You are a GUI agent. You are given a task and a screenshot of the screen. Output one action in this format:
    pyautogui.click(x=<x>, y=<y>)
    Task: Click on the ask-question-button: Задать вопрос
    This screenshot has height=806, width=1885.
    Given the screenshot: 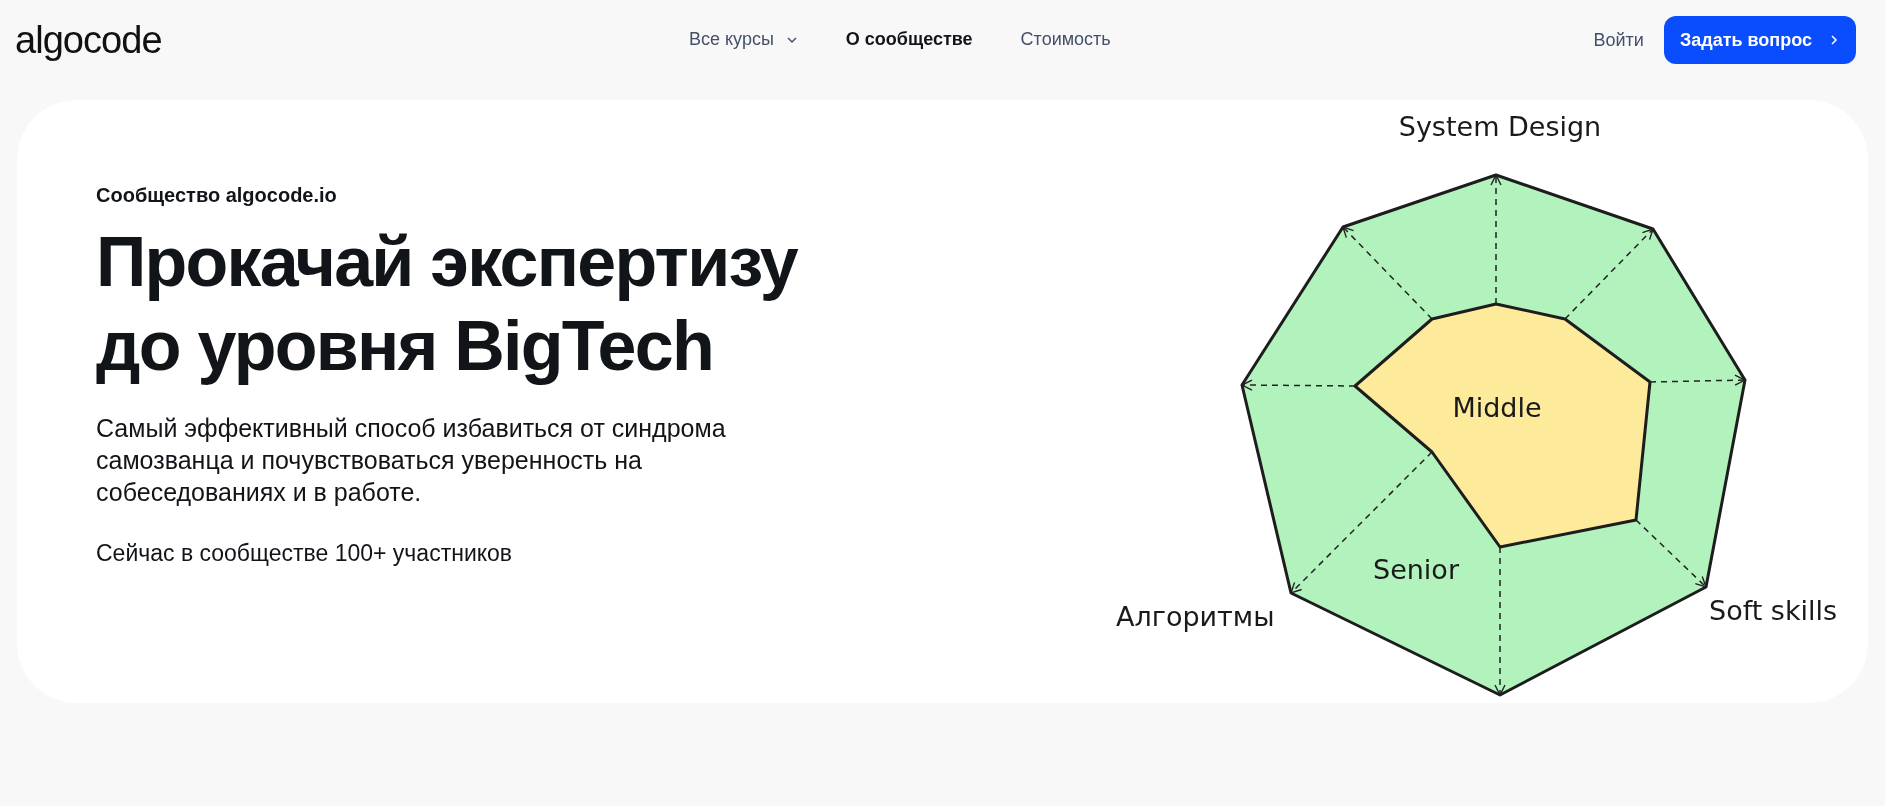 What is the action you would take?
    pyautogui.click(x=1759, y=40)
    